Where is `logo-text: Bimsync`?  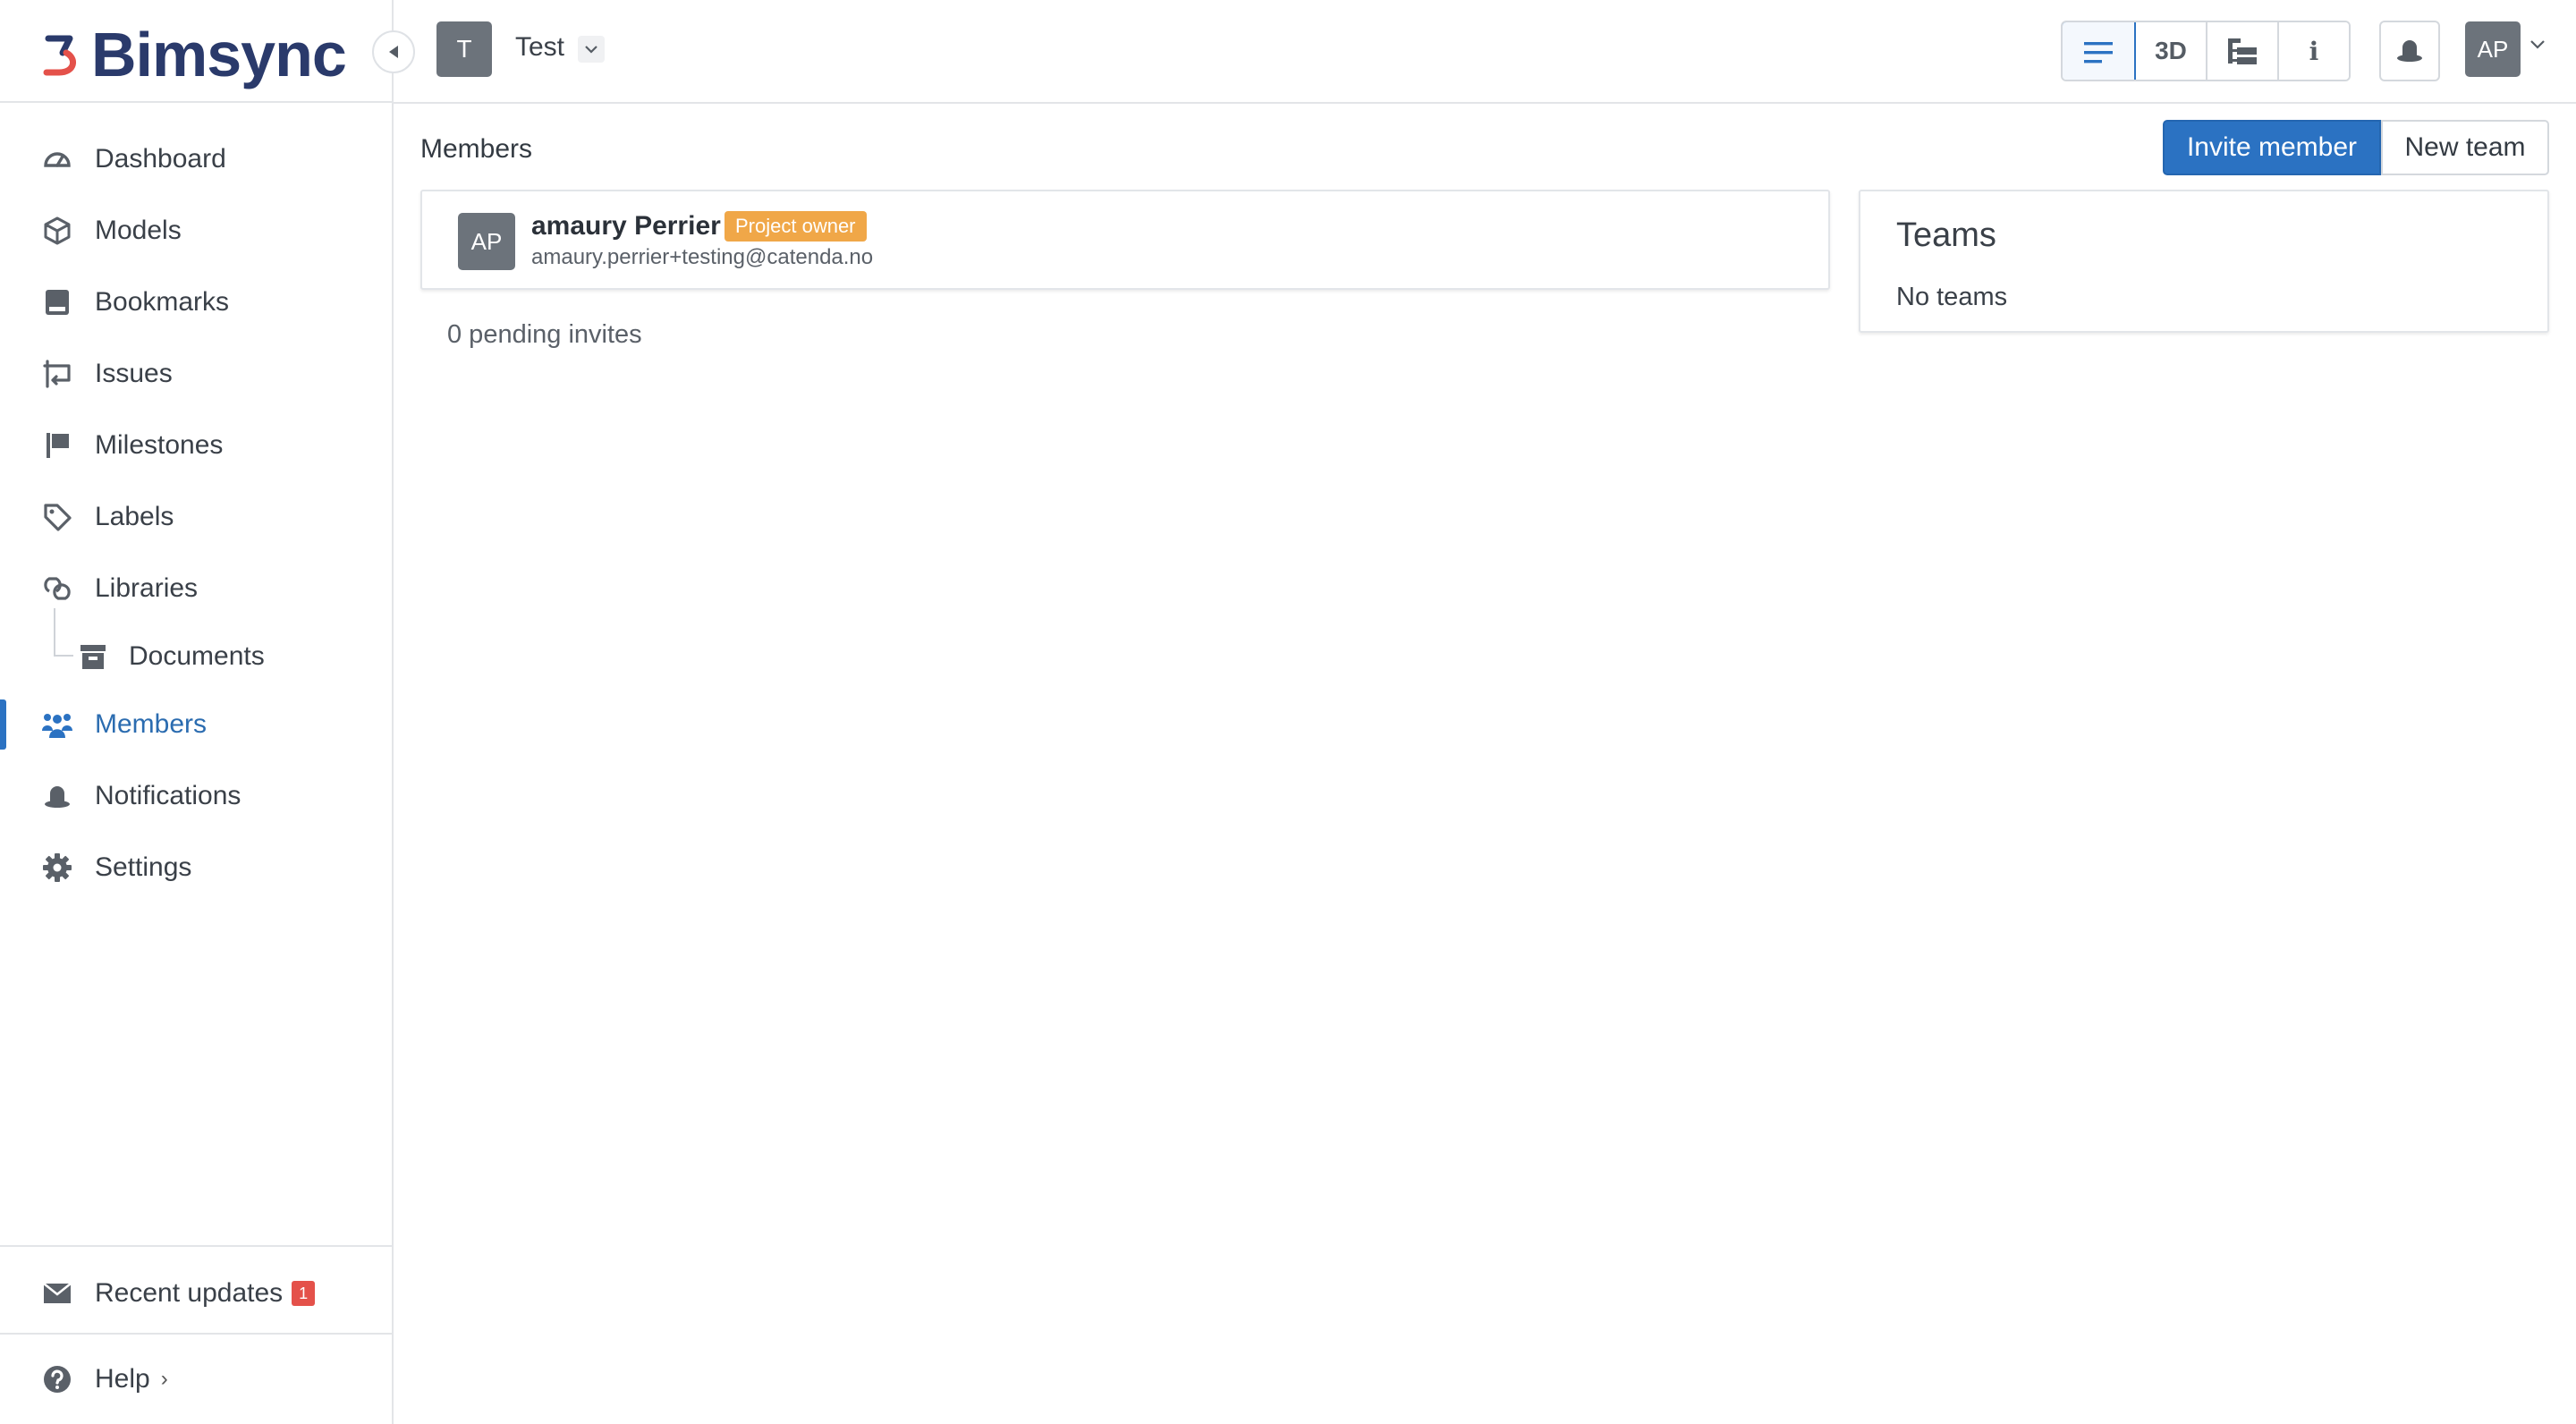
logo-text: Bimsync is located at coordinates (219, 54).